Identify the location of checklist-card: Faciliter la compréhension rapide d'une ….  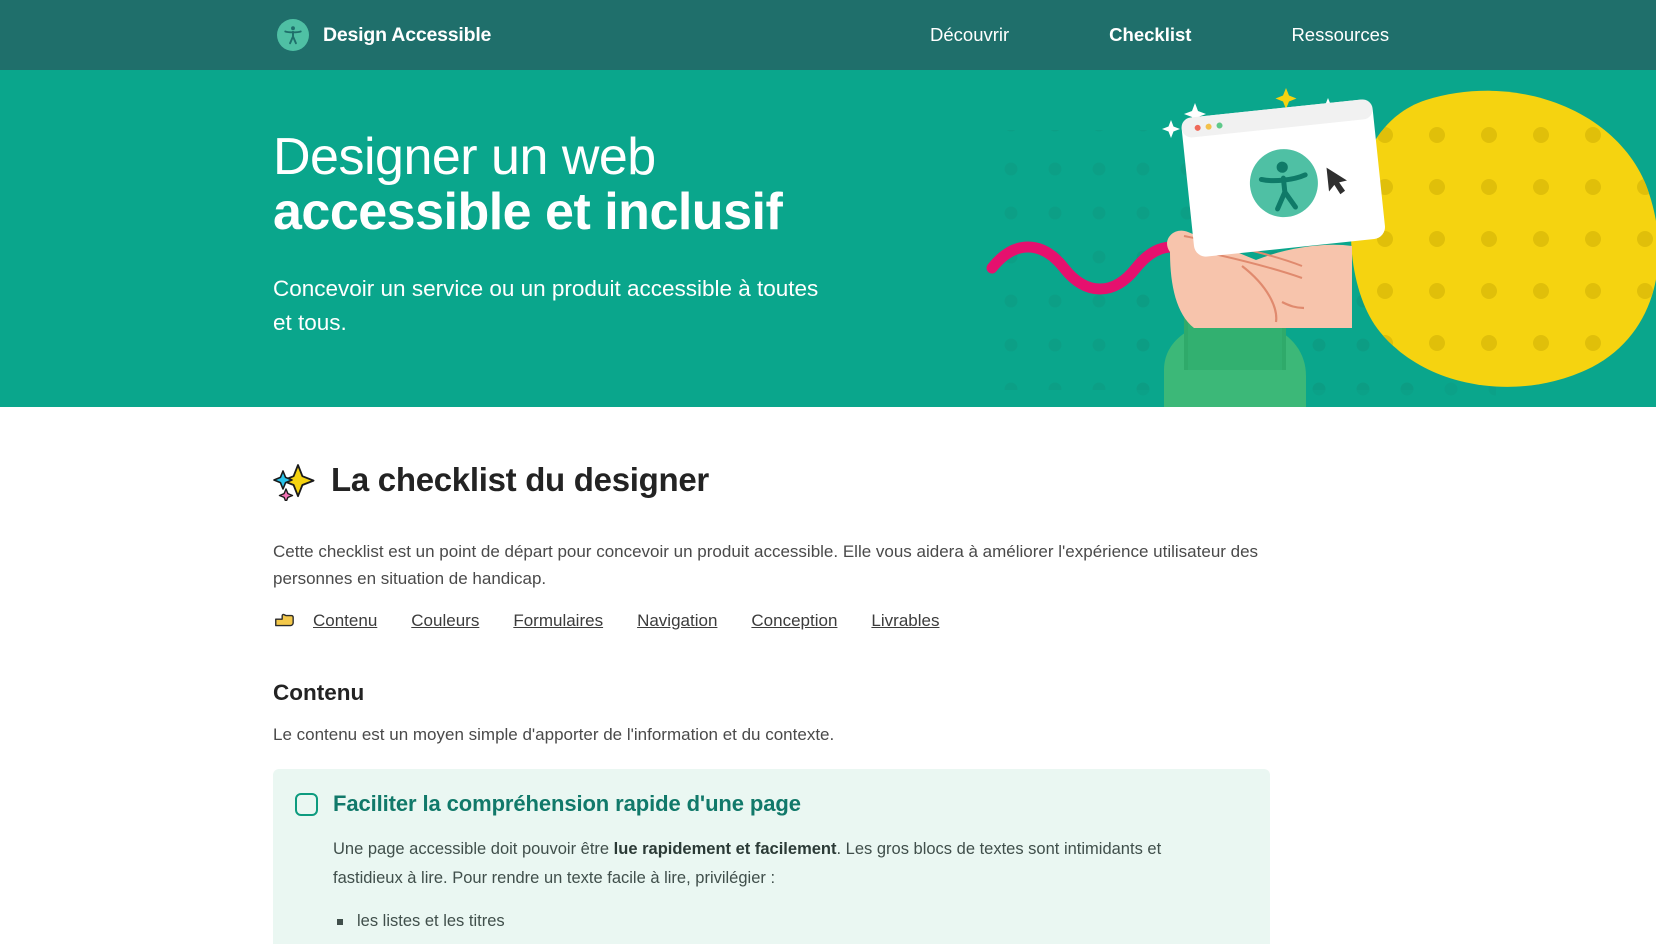
(771, 856).